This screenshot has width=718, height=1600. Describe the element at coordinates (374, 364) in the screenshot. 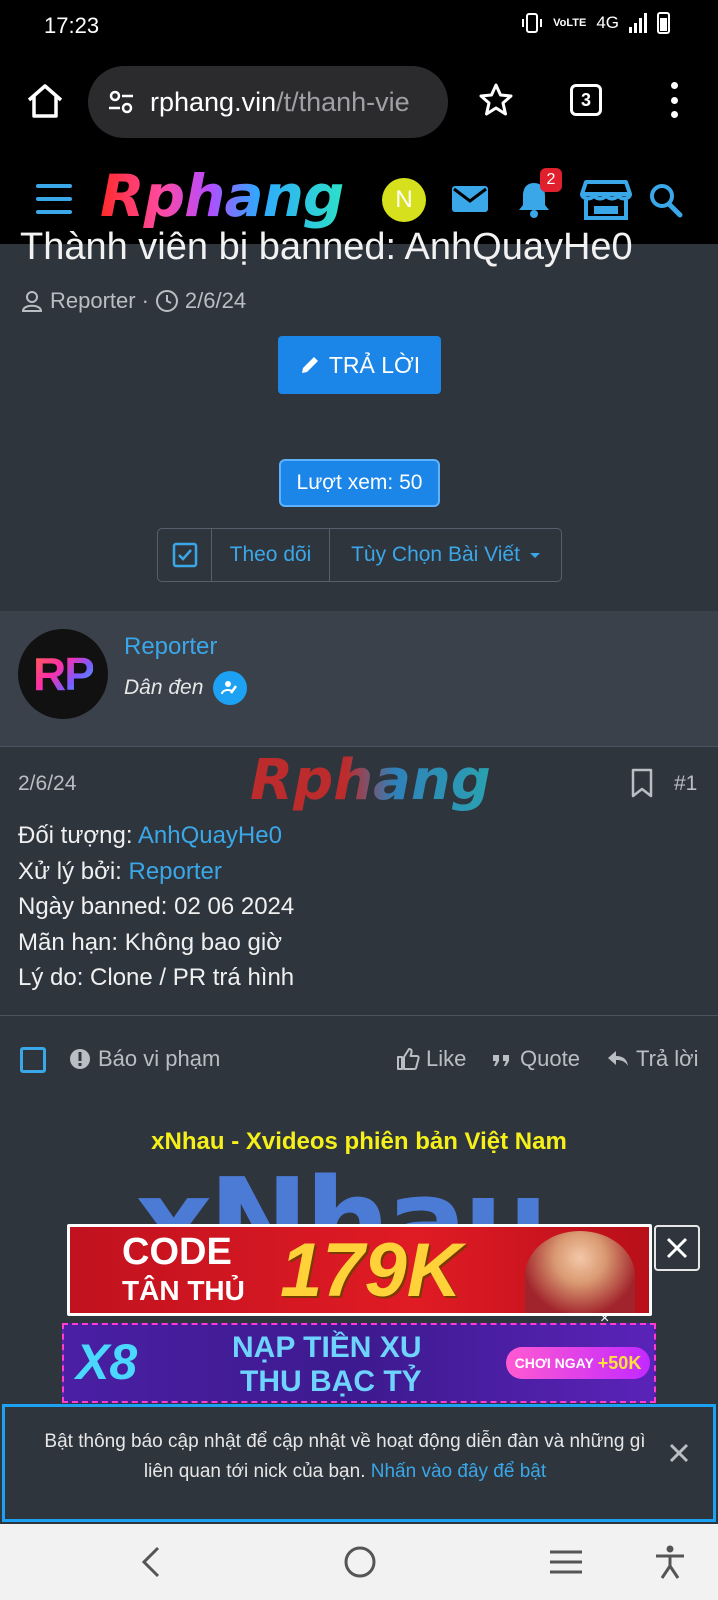

I see `reply-button-label: TRẢ LỜI` at that location.